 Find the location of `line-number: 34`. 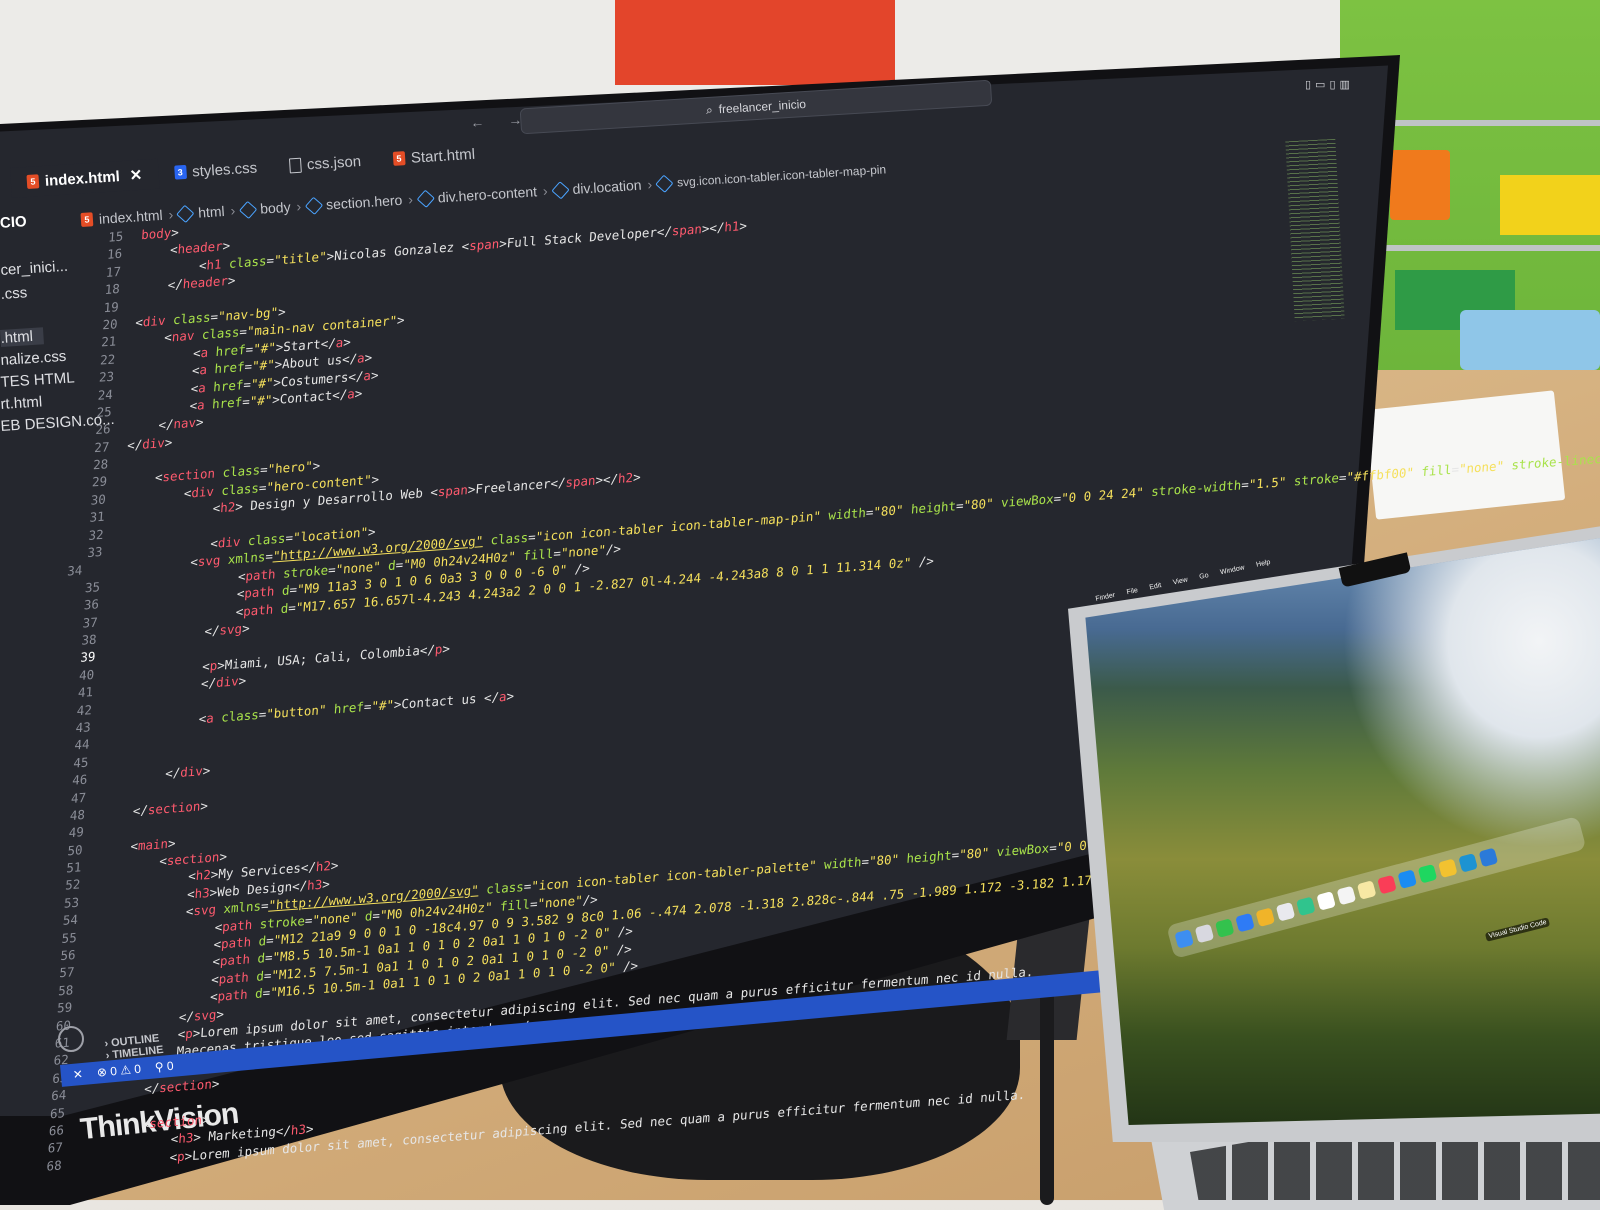

line-number: 34 is located at coordinates (74, 571).